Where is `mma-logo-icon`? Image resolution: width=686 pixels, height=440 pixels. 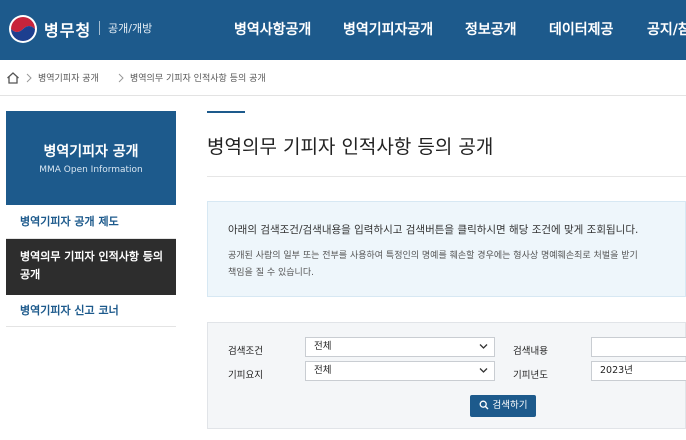 mma-logo-icon is located at coordinates (23, 29).